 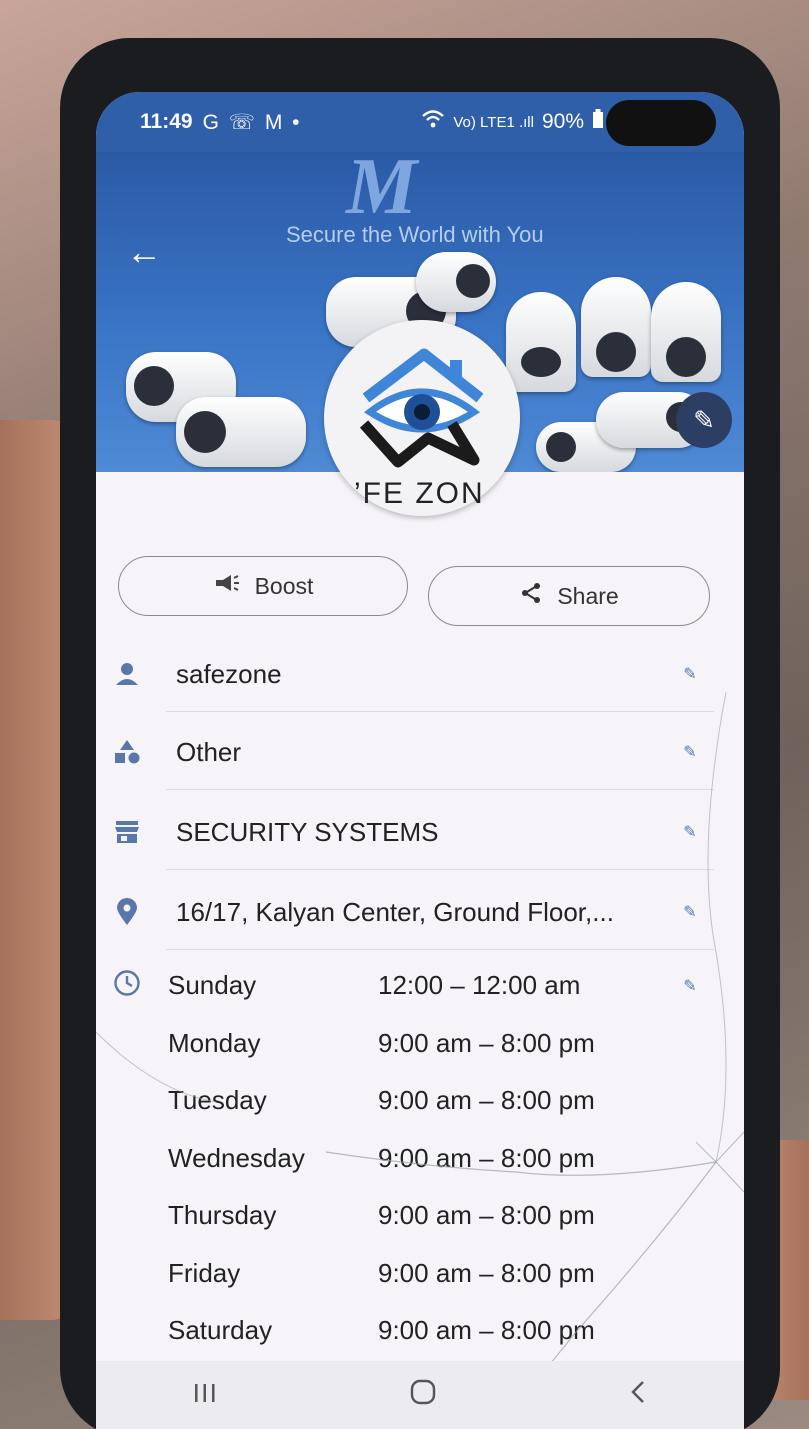 What do you see at coordinates (661, 123) in the screenshot?
I see `front-camera` at bounding box center [661, 123].